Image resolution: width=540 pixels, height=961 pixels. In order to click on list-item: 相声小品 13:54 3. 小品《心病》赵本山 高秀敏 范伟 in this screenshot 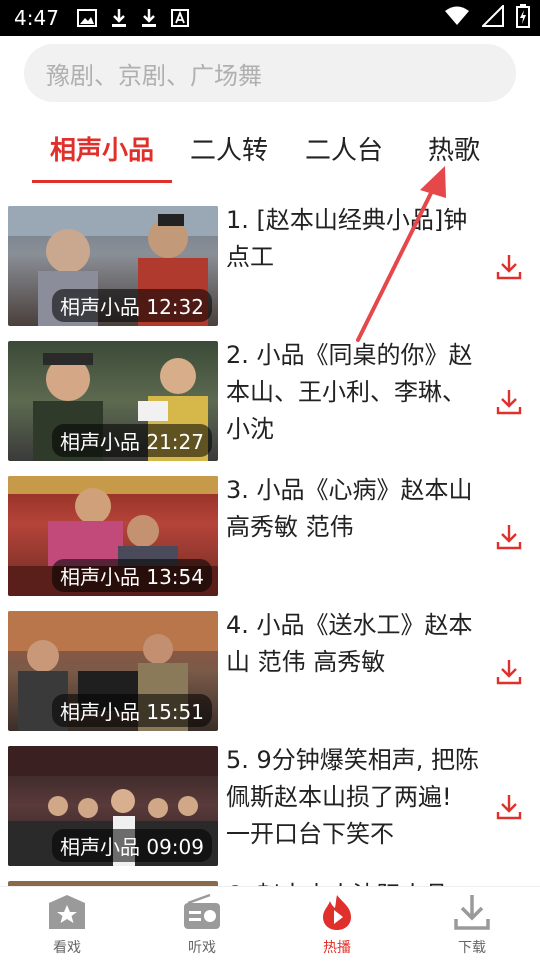, I will do `click(270, 533)`.